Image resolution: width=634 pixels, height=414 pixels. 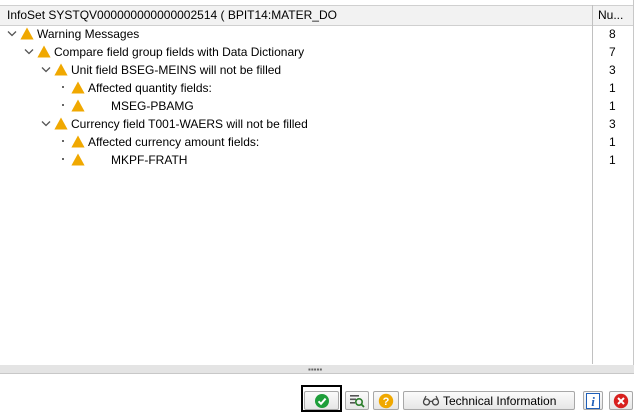 I want to click on tree-row: MKPF-FRATH 1, so click(x=316, y=160).